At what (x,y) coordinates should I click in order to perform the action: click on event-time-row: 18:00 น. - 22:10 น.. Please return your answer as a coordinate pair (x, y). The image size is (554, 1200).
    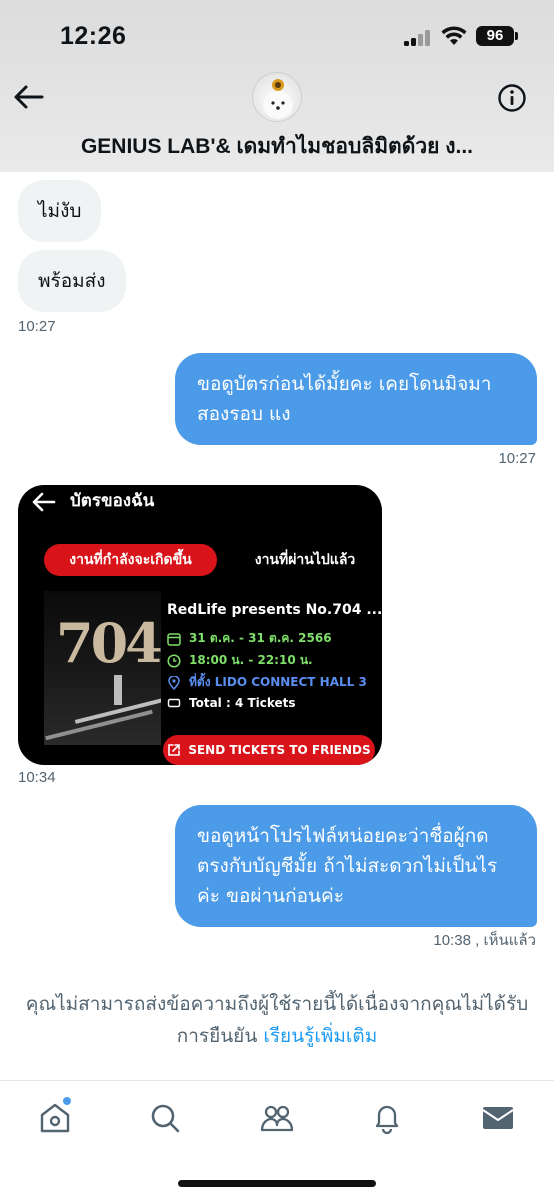
    Looking at the image, I should click on (240, 660).